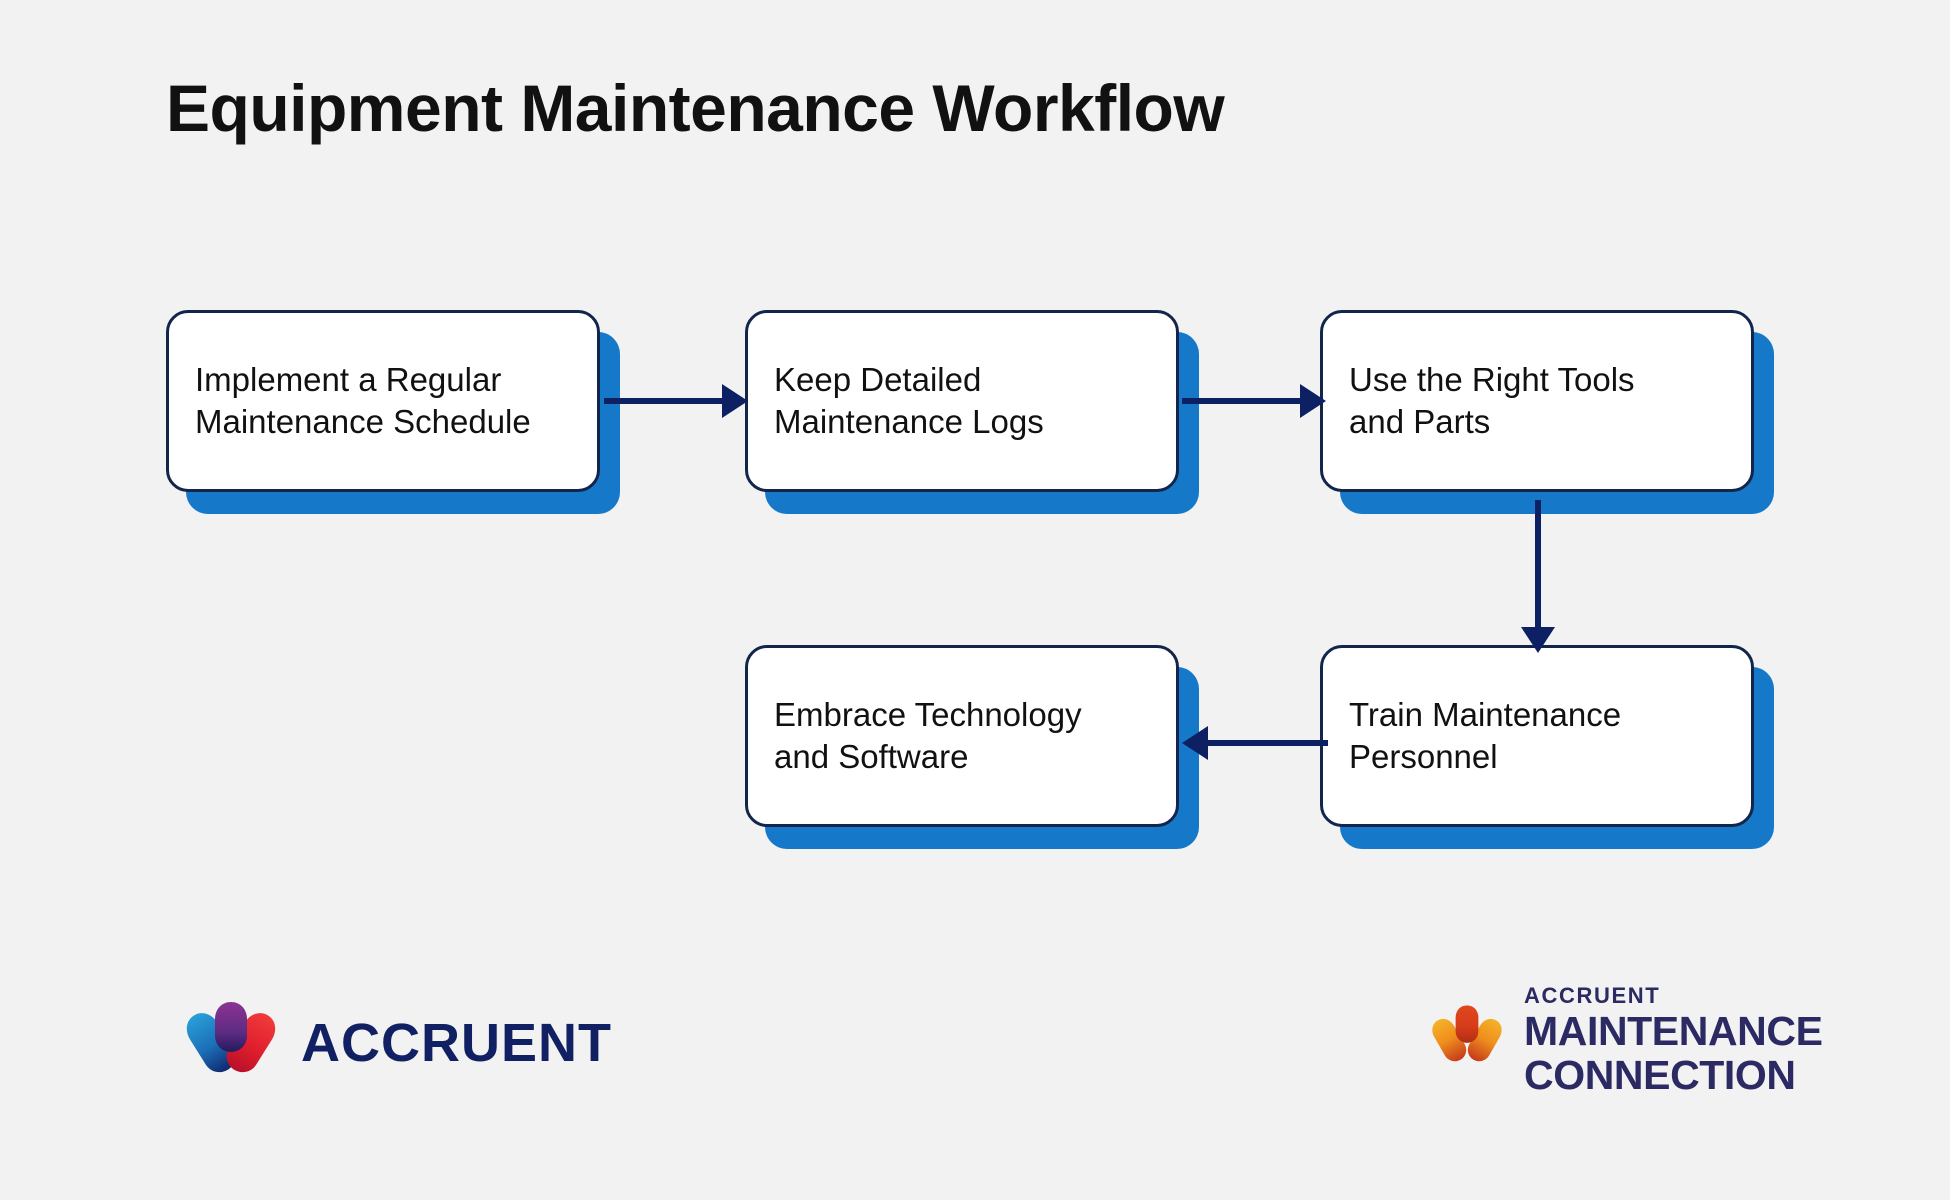 This screenshot has width=1950, height=1200. Describe the element at coordinates (348, 379) in the screenshot. I see `node-label-line1: Implement a Regular` at that location.